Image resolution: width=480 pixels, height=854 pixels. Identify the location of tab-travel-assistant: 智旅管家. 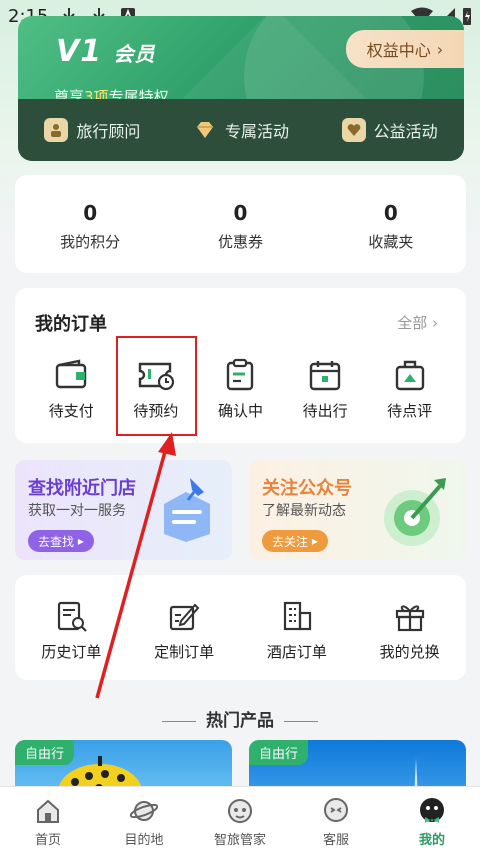
(240, 820).